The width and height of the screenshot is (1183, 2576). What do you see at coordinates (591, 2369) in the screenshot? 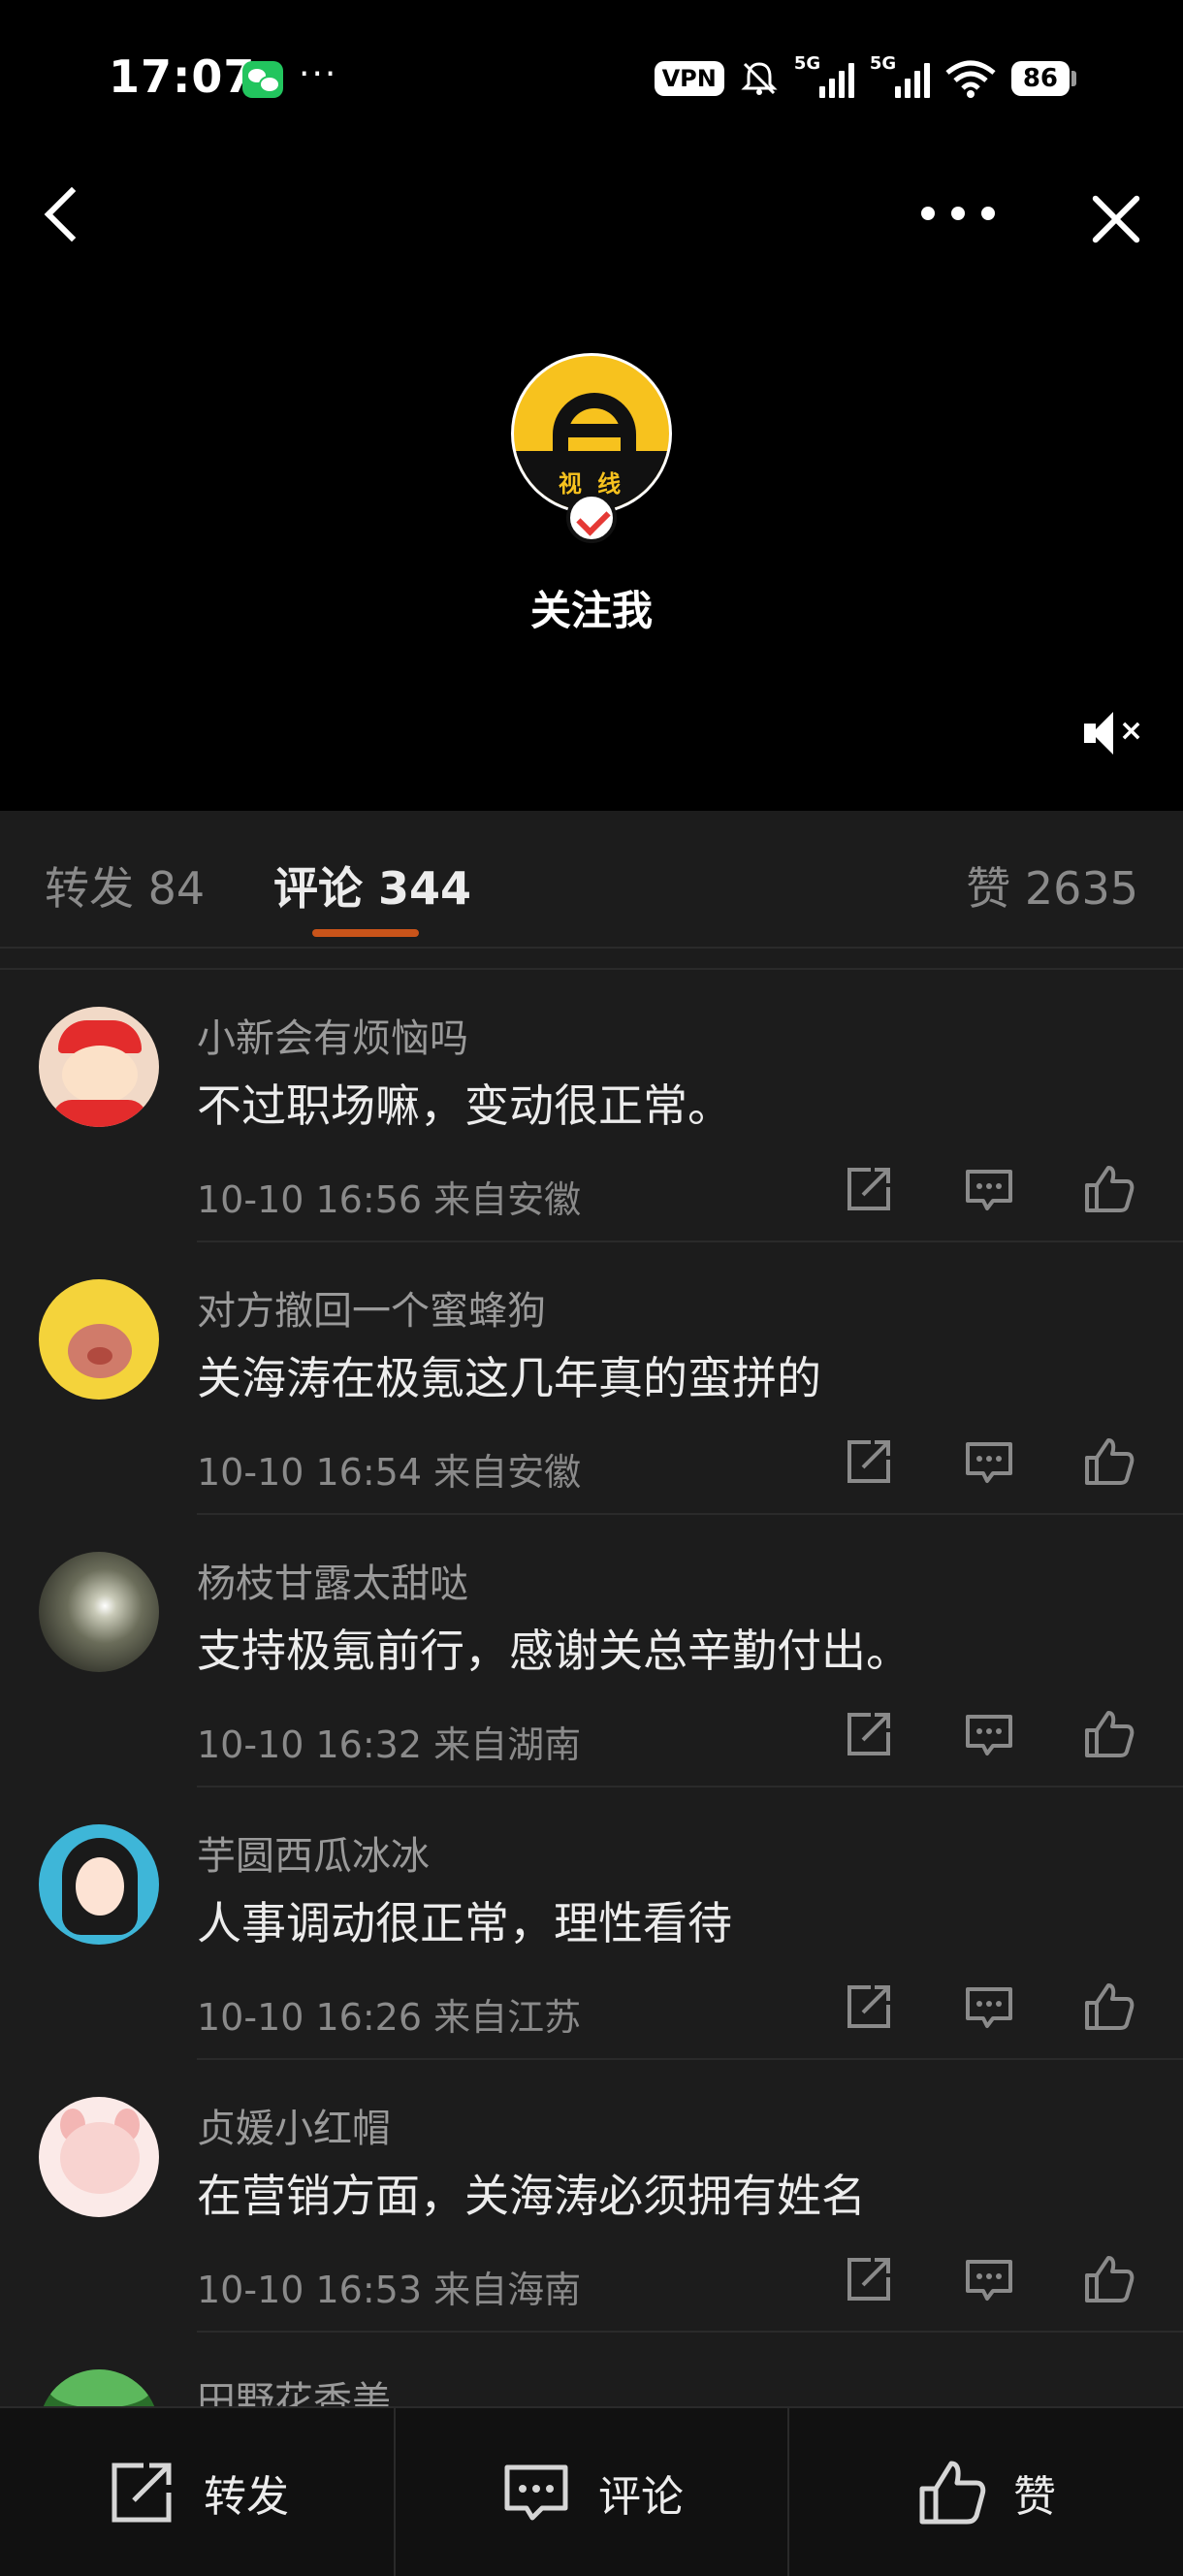
I see `comment-item: 田野花香美` at bounding box center [591, 2369].